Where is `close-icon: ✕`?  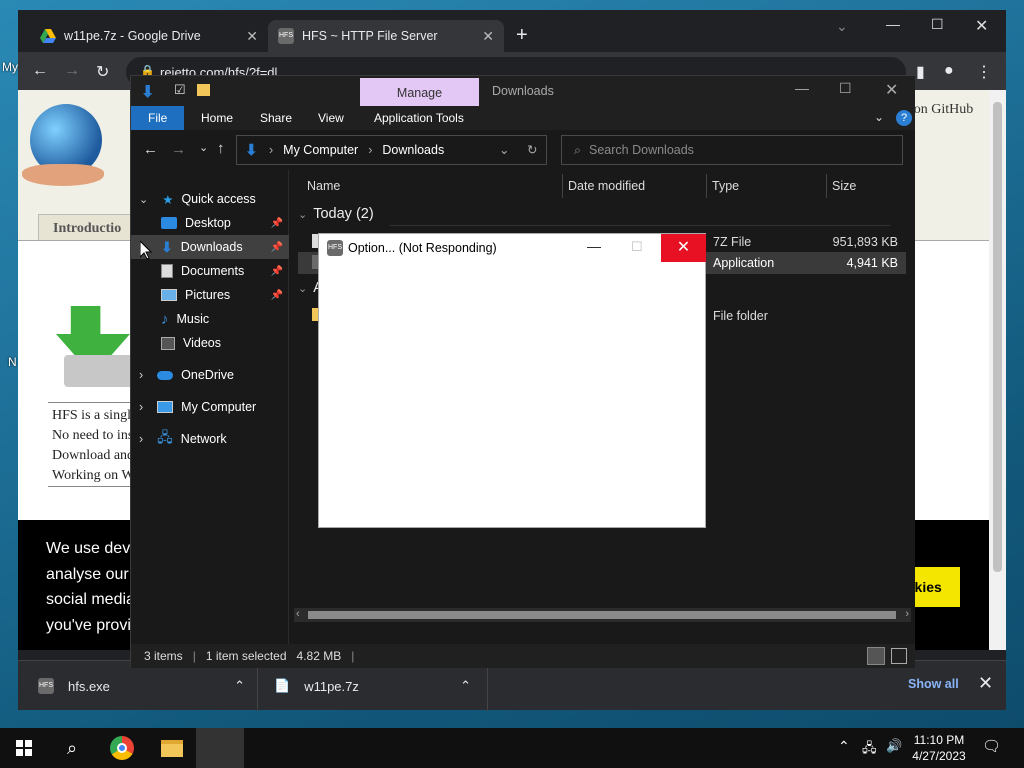
close-icon: ✕ is located at coordinates (985, 683).